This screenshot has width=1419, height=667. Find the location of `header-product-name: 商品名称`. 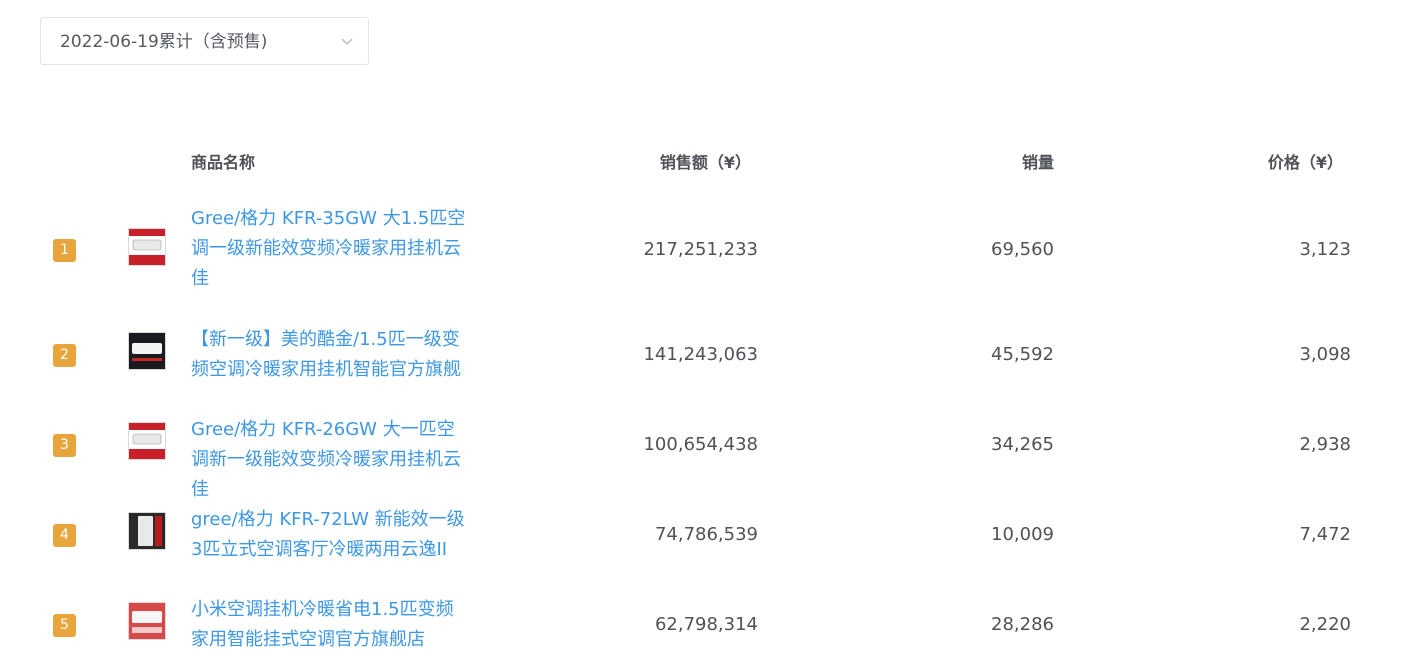

header-product-name: 商品名称 is located at coordinates (223, 162).